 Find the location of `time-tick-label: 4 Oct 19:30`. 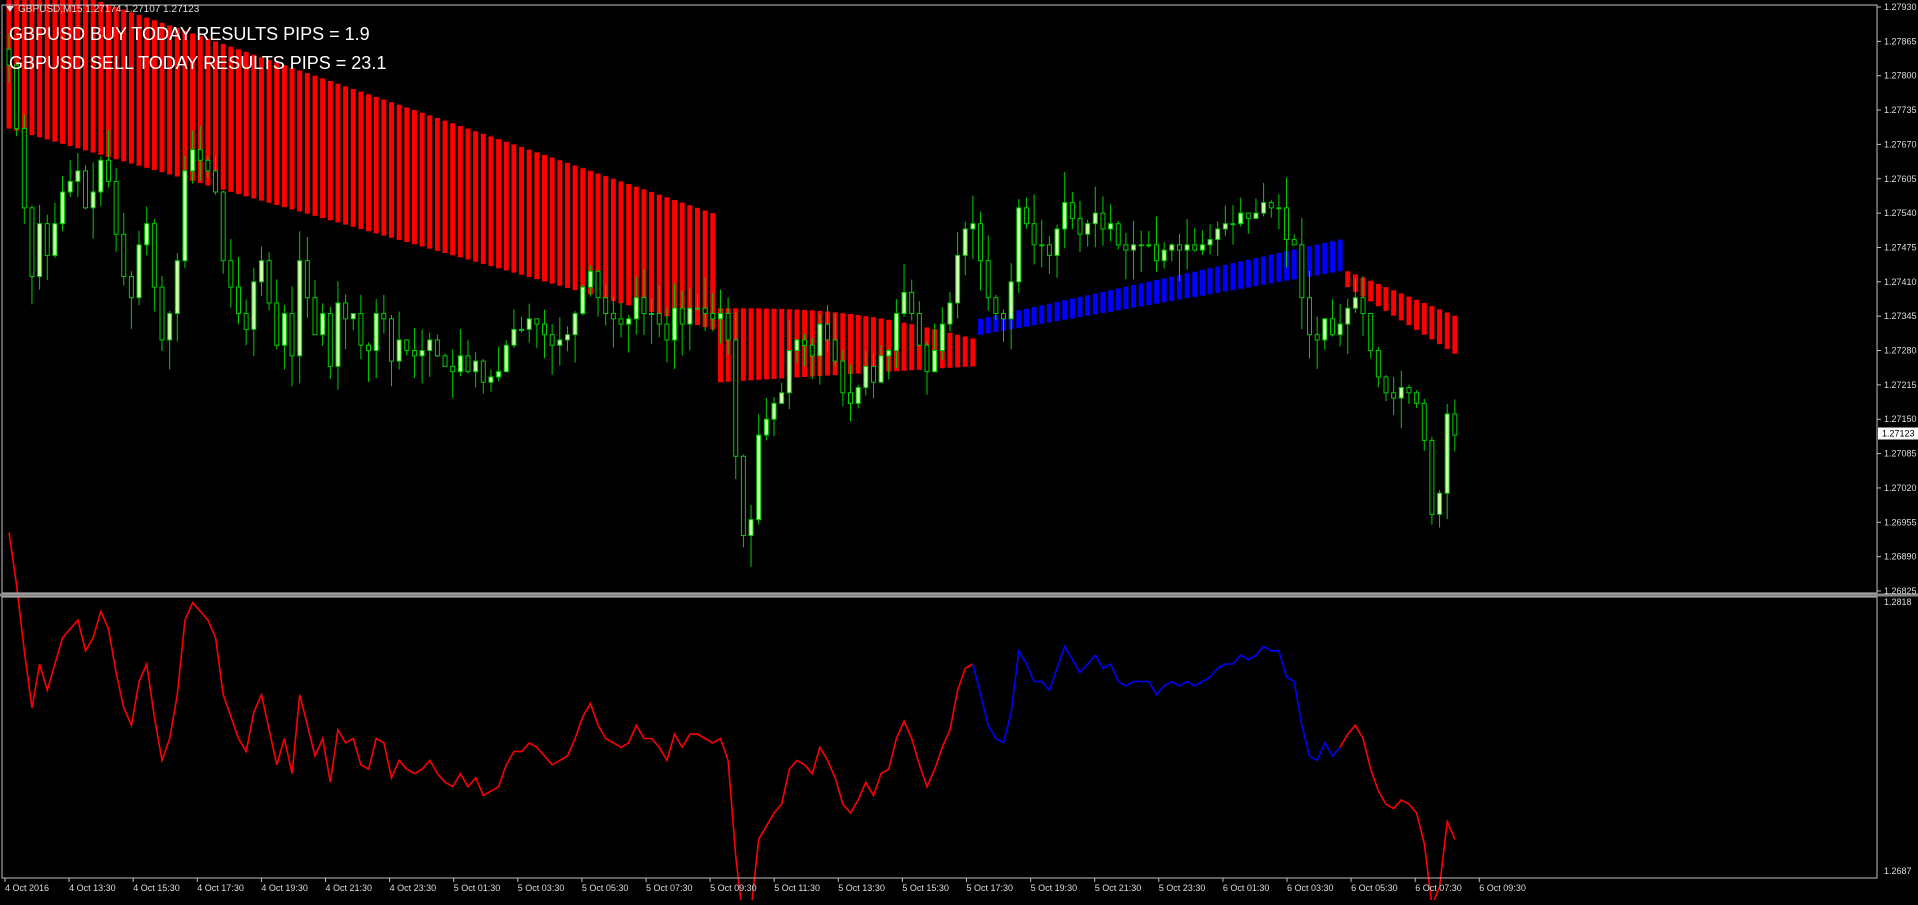

time-tick-label: 4 Oct 19:30 is located at coordinates (284, 888).